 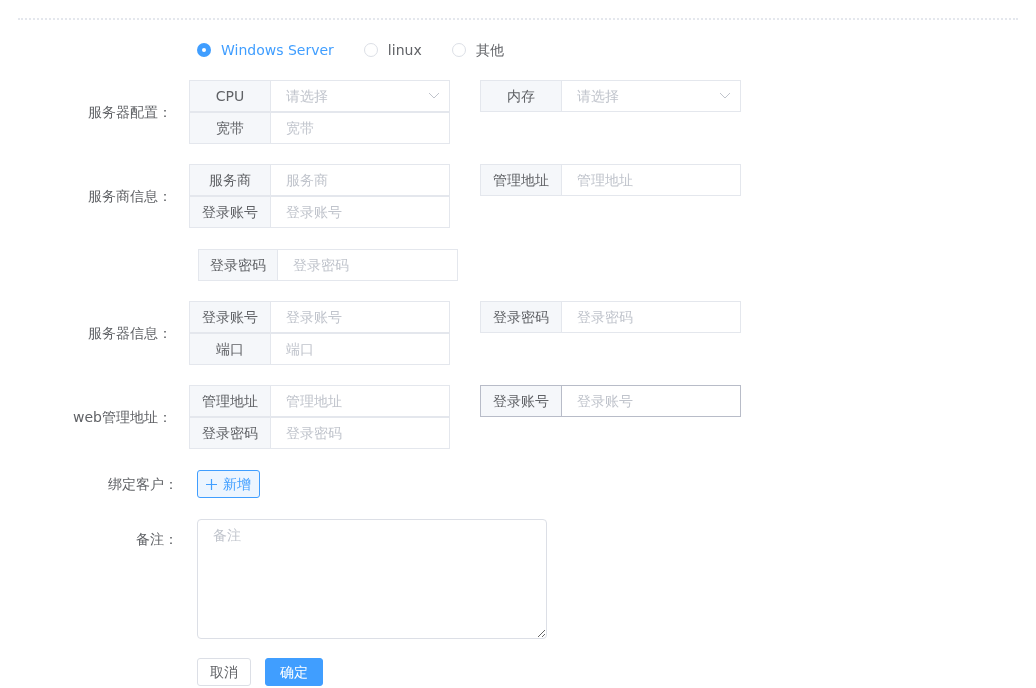 I want to click on field-addon-label: 内存, so click(x=521, y=96).